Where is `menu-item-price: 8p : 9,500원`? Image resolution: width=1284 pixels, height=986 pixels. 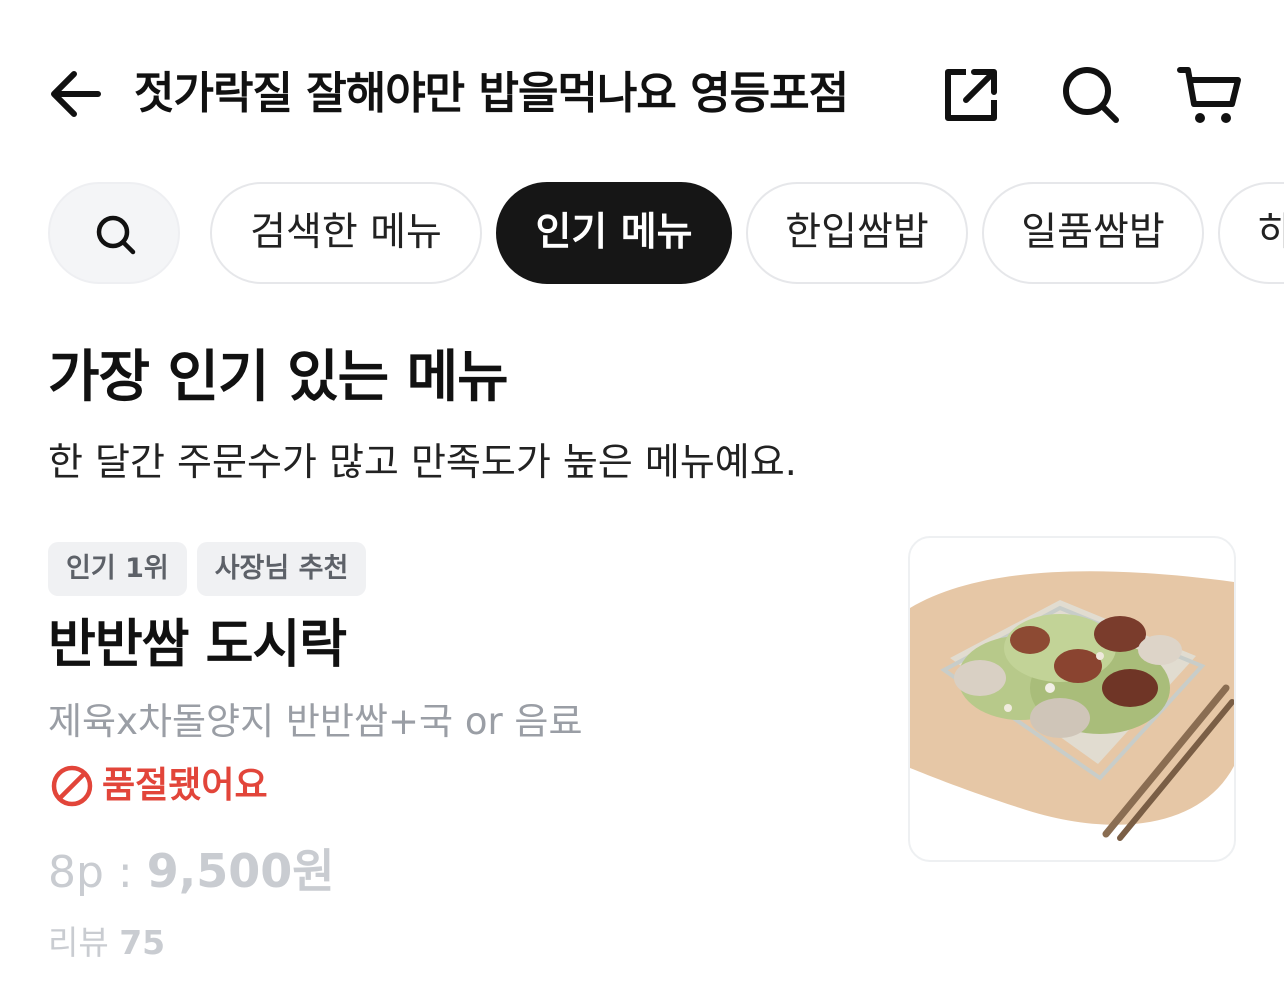
menu-item-price: 8p : 9,500원 is located at coordinates (191, 876).